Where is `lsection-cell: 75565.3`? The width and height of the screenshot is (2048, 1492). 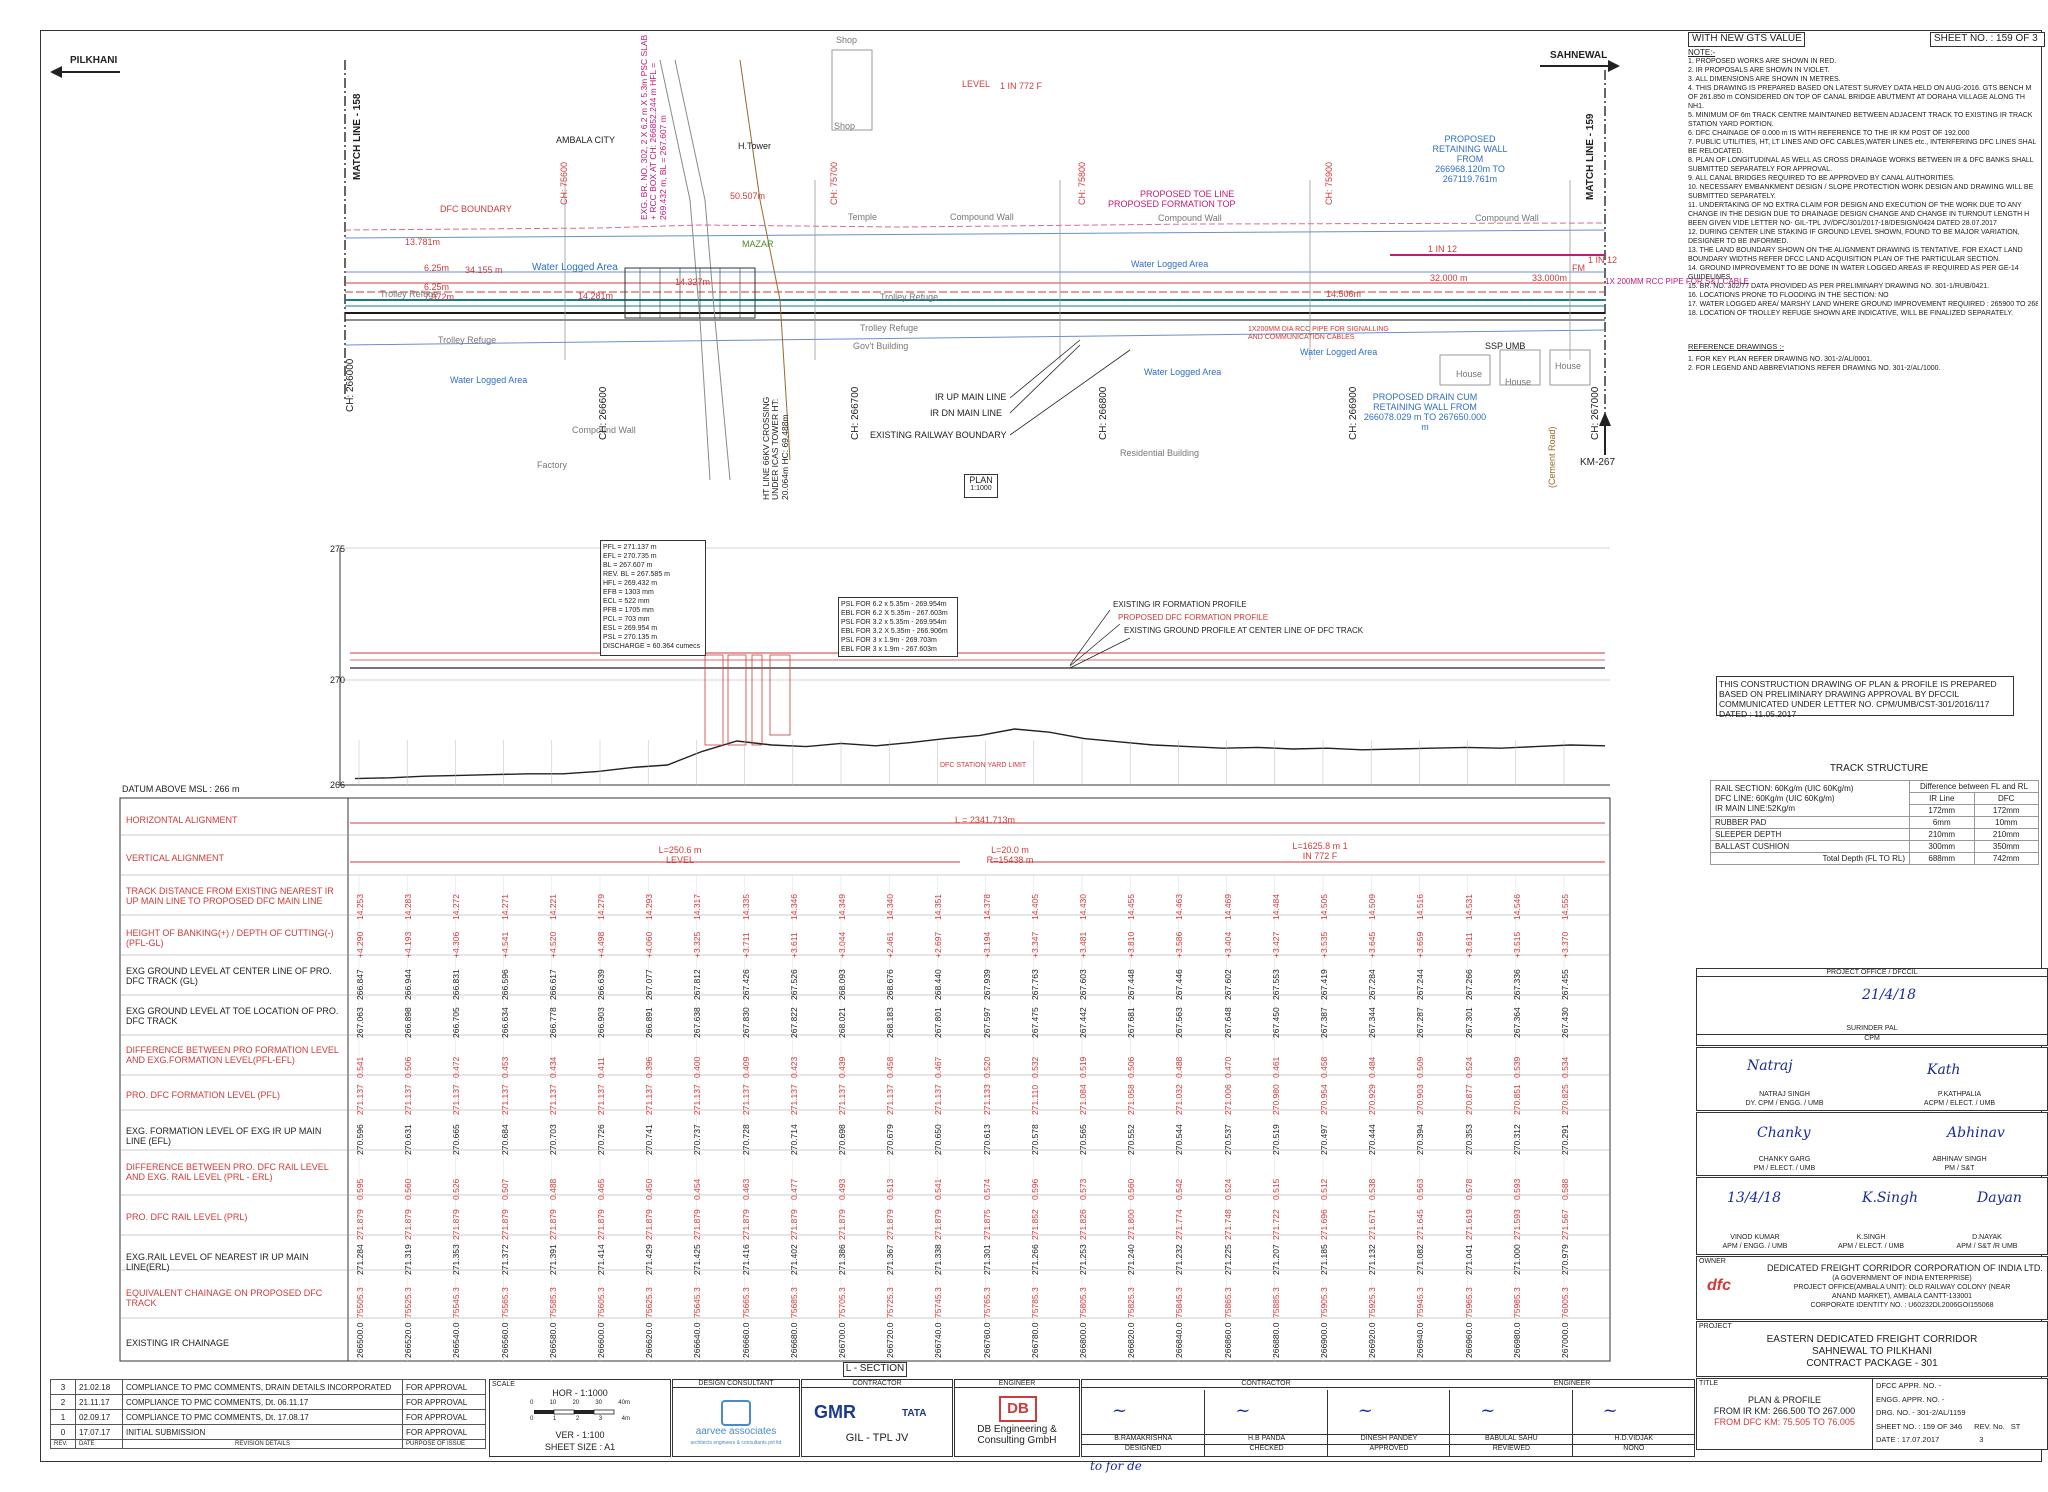
lsection-cell: 75565.3 is located at coordinates (504, 1302).